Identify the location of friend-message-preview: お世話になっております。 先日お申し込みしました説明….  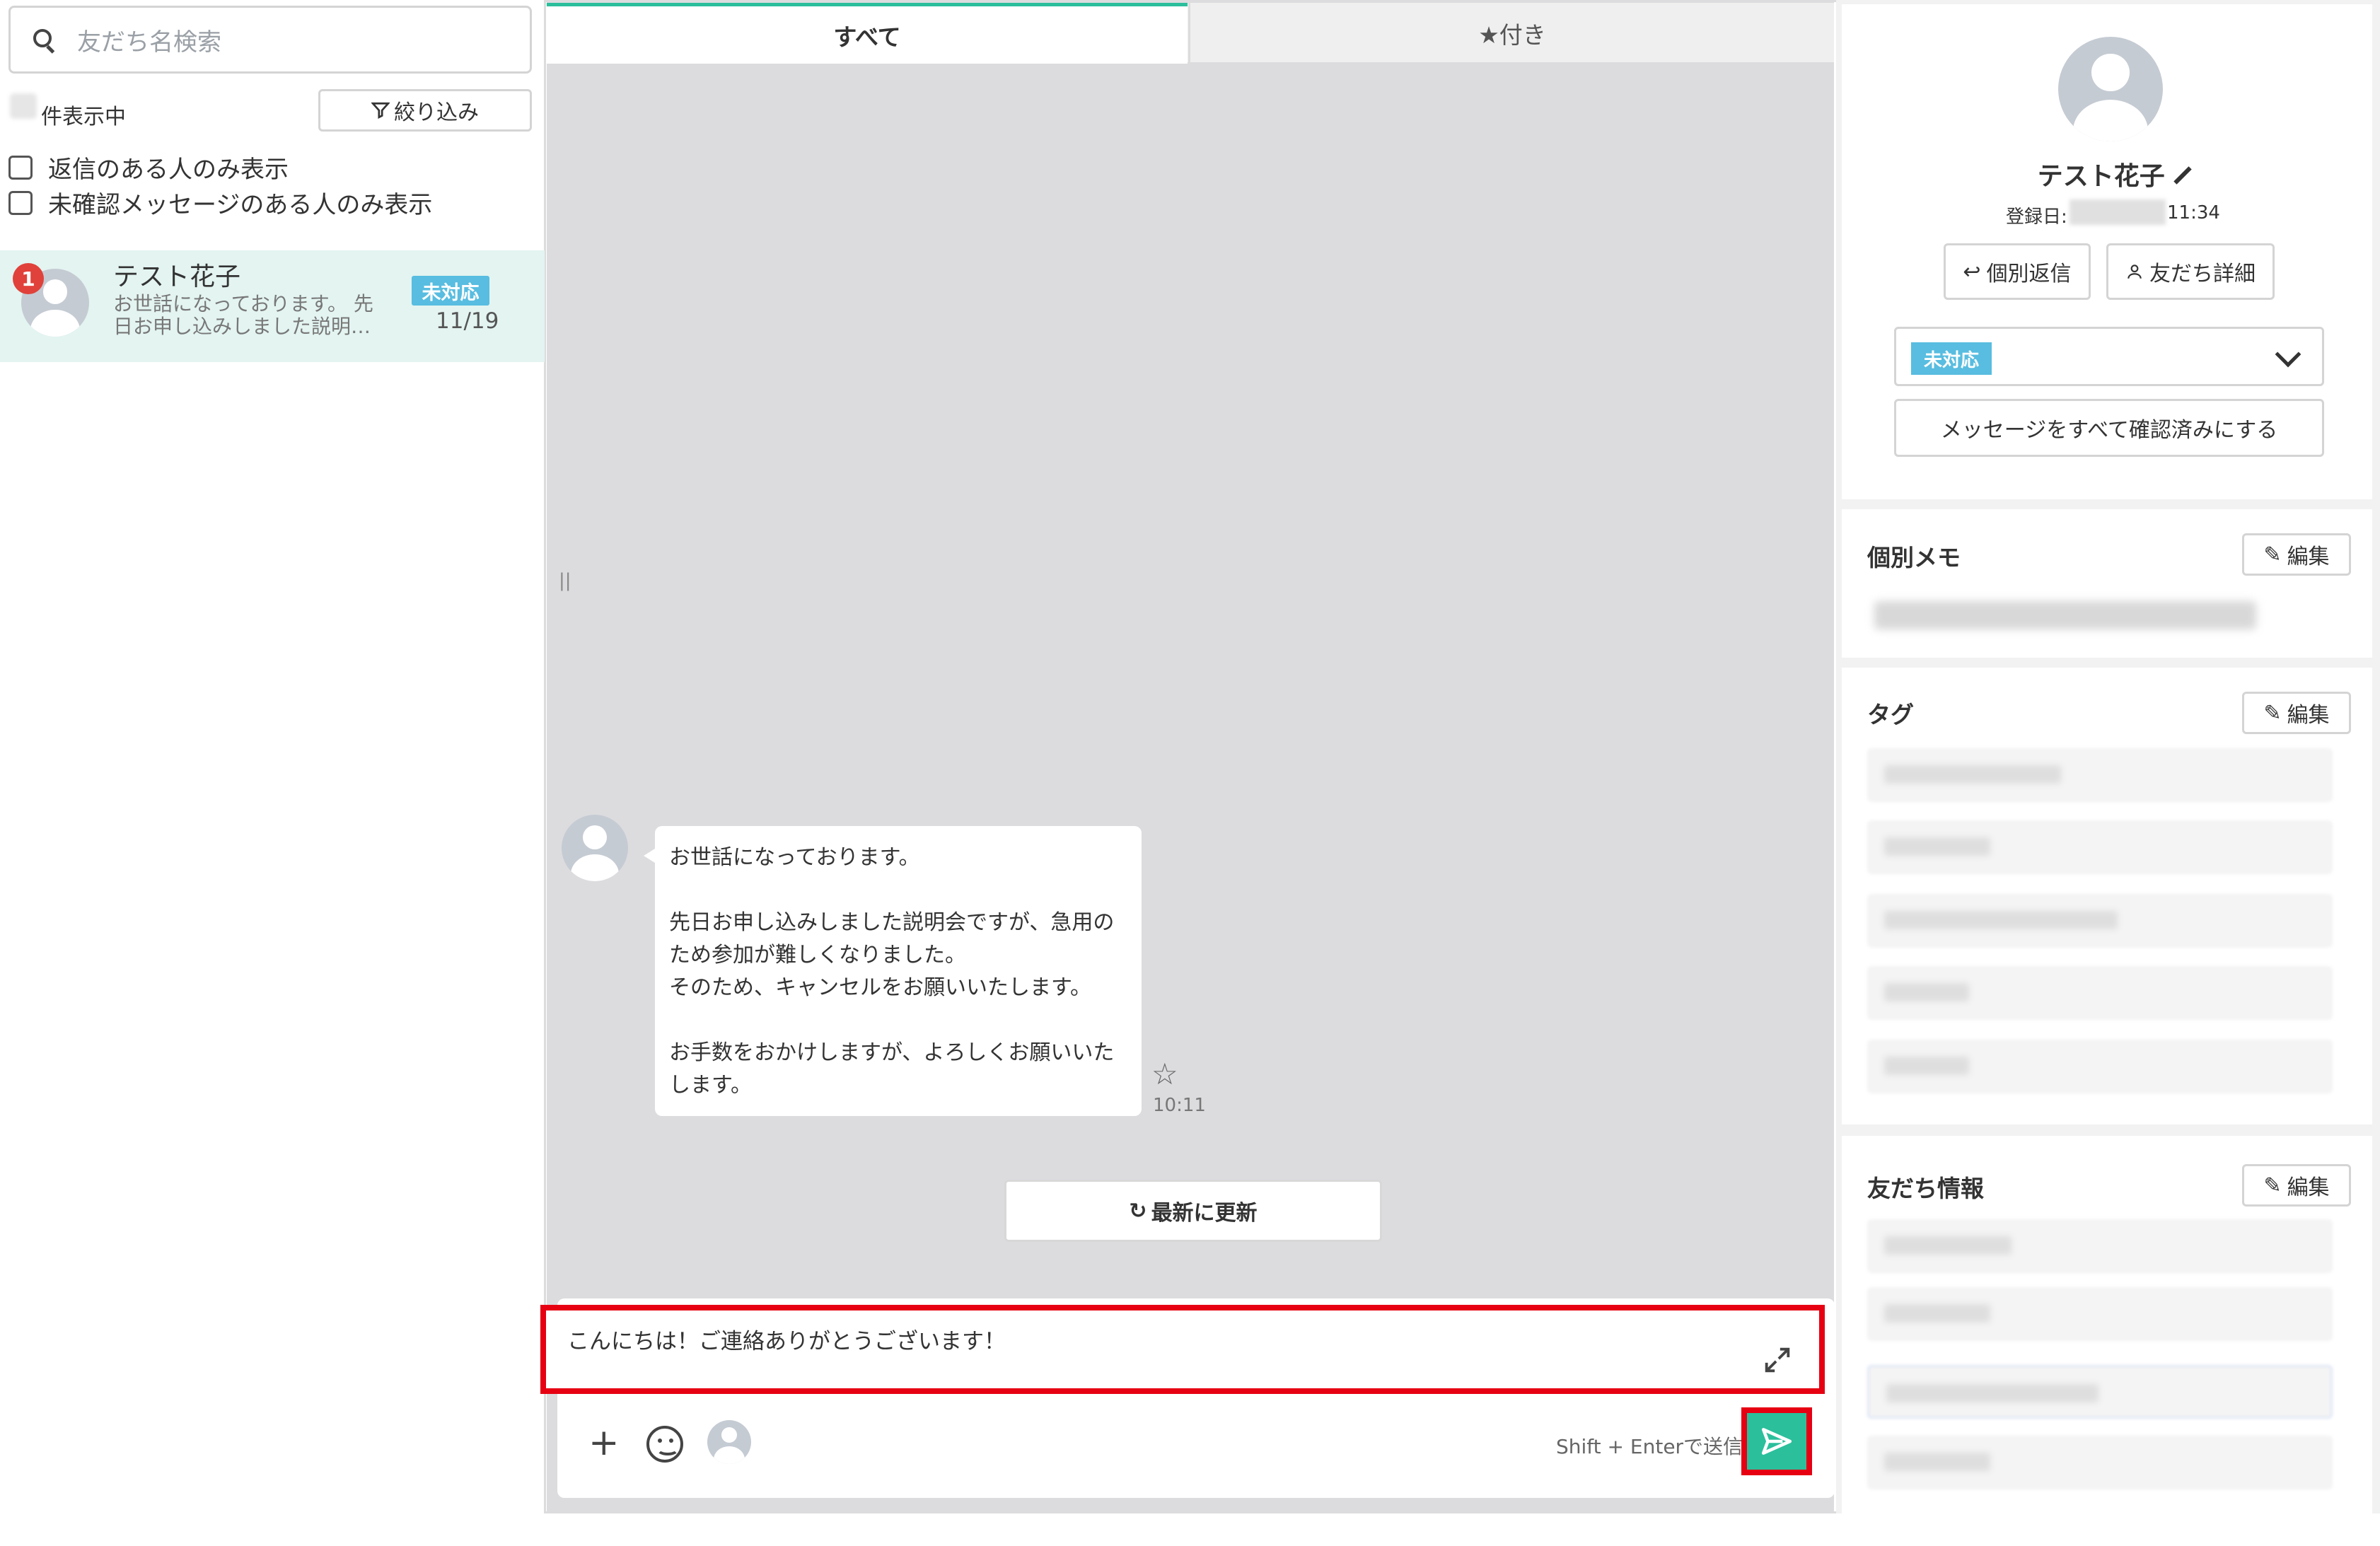
(243, 315).